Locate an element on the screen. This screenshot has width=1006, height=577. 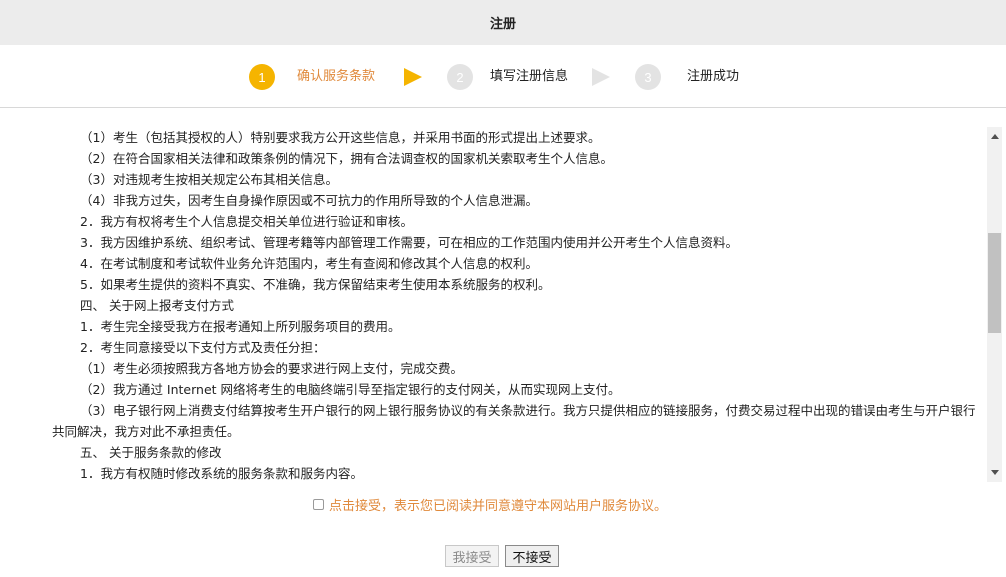
accept-button: 我接受 is located at coordinates (472, 556).